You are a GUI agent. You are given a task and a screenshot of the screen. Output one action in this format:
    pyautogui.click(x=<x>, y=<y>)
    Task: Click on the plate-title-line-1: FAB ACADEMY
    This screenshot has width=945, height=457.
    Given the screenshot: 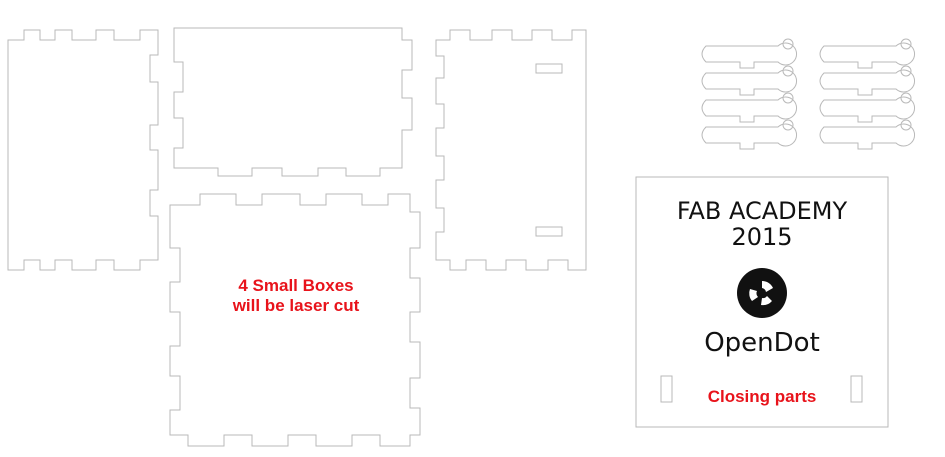 What is the action you would take?
    pyautogui.click(x=762, y=211)
    